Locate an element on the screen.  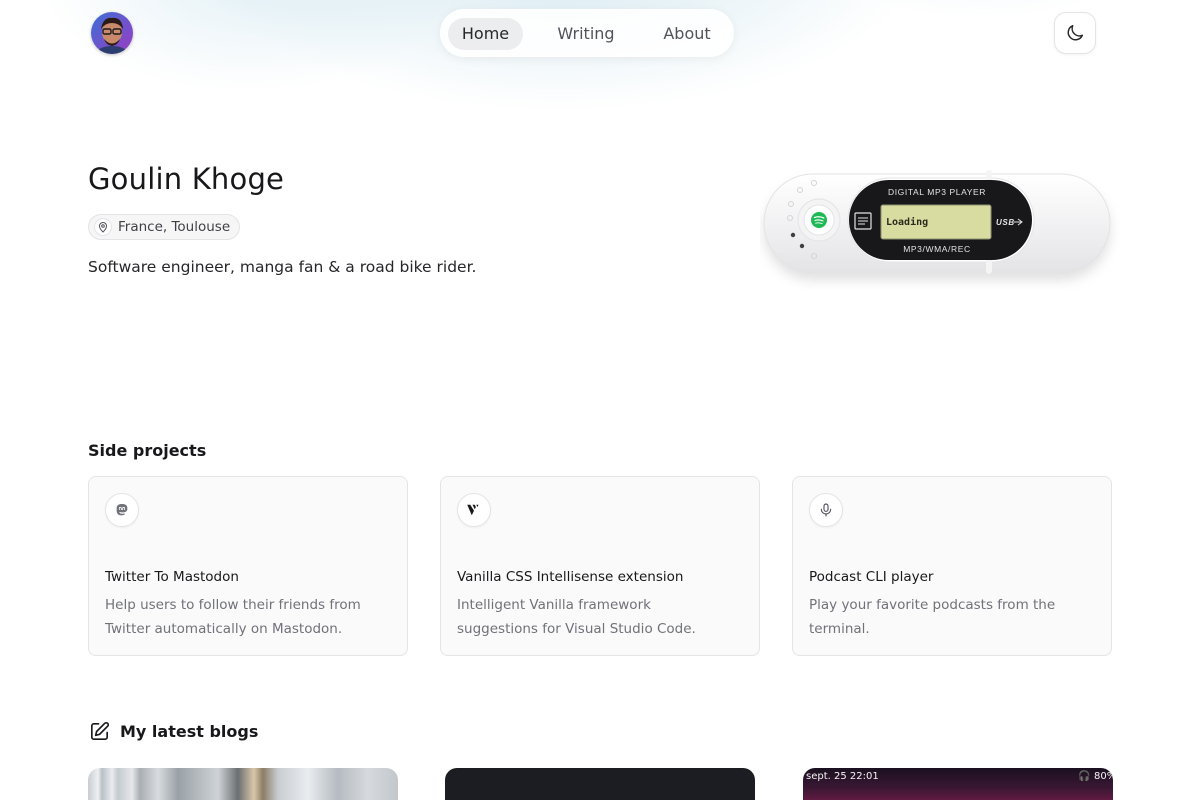
map-pin-icon is located at coordinates (103, 227).